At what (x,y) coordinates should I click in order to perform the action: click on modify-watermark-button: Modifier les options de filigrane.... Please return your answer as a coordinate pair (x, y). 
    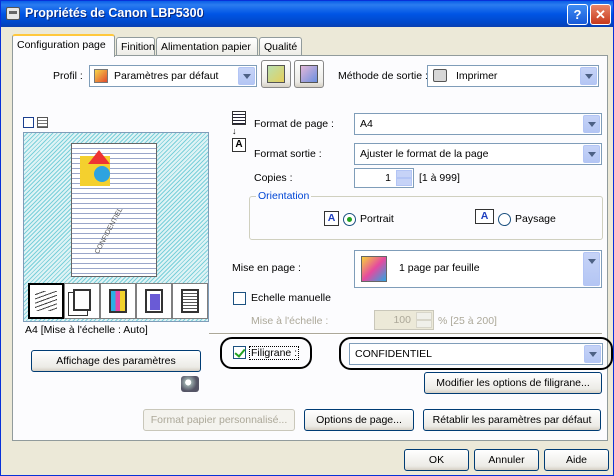
    Looking at the image, I should click on (513, 383).